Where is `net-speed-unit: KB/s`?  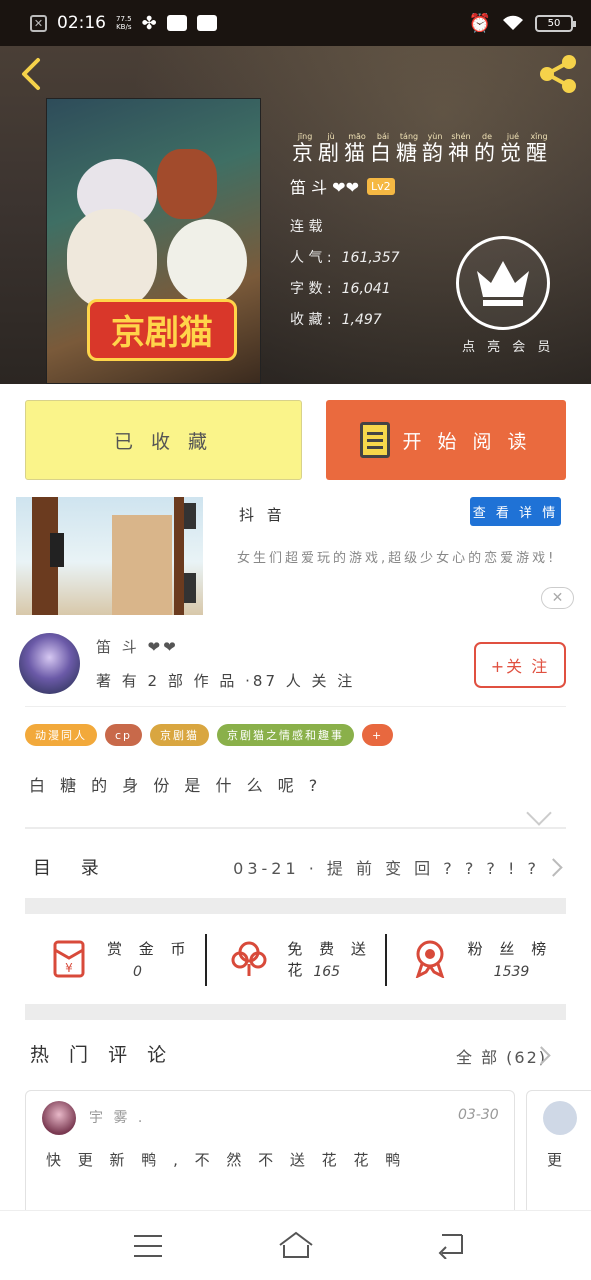
net-speed-unit: KB/s is located at coordinates (124, 27).